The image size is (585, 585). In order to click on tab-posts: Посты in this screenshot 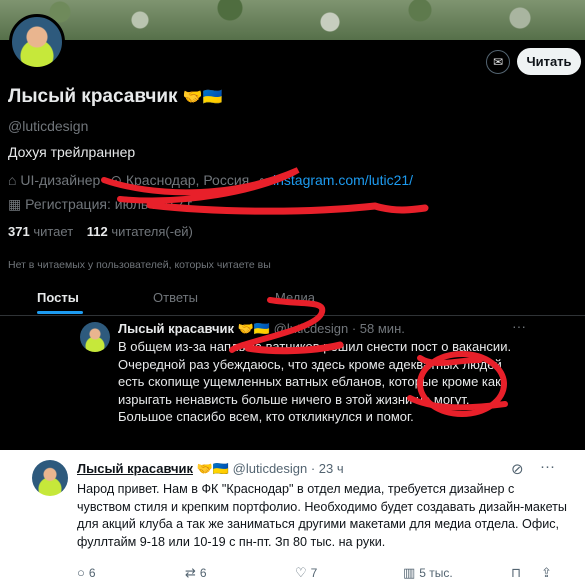, I will do `click(58, 297)`.